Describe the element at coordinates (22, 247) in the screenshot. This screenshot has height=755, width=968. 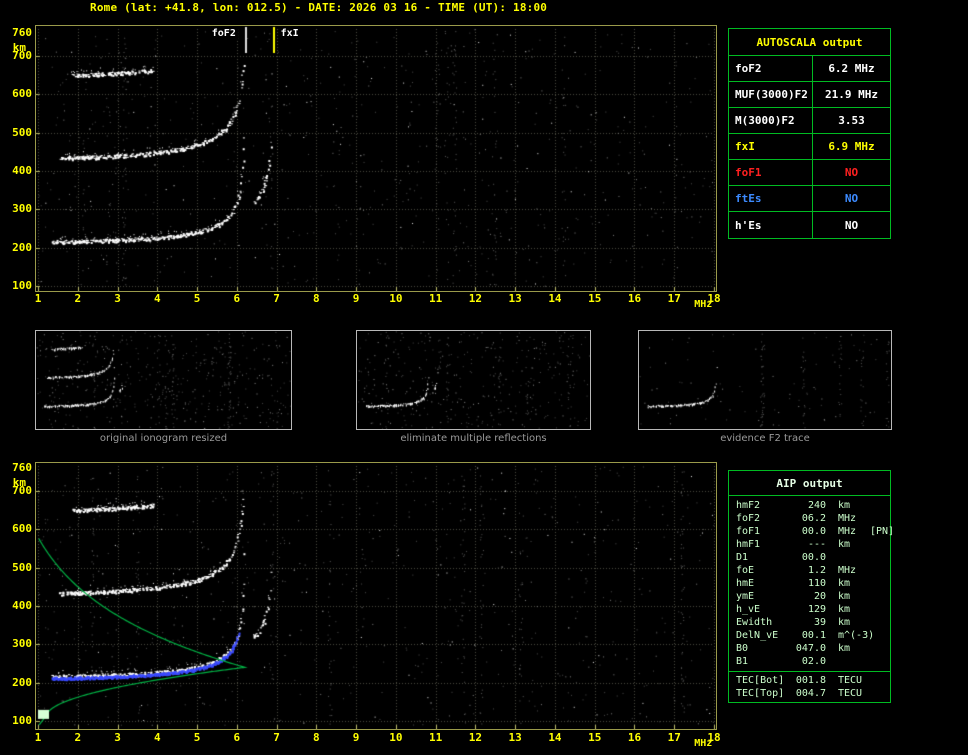
I see `y-tick-label: 200` at that location.